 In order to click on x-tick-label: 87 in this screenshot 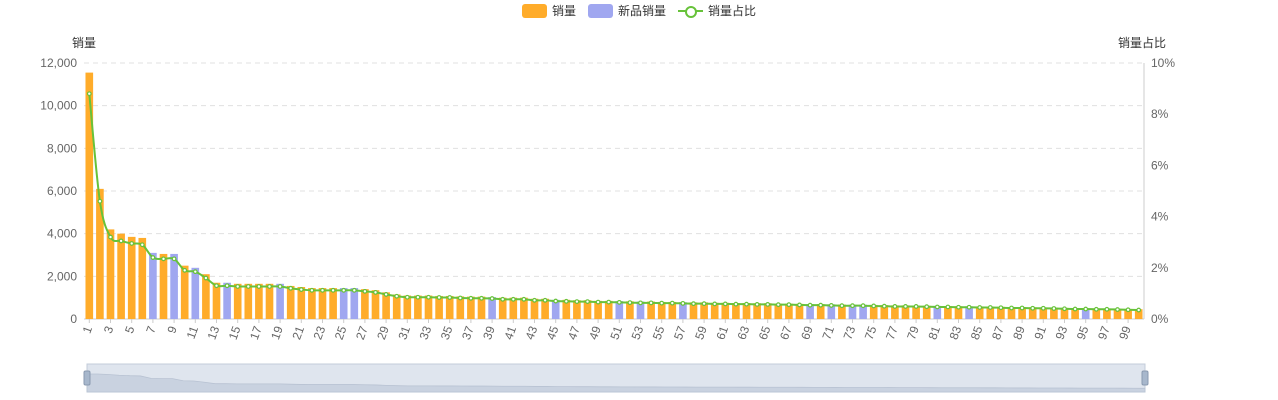, I will do `click(998, 333)`.